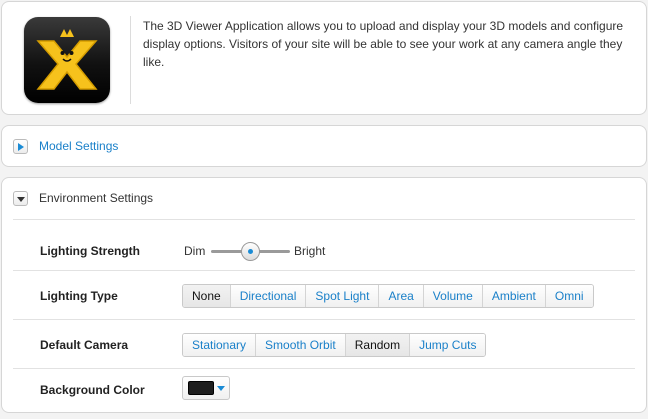  What do you see at coordinates (448, 345) in the screenshot?
I see `default-camera-option-jump-cuts: Jump Cuts` at bounding box center [448, 345].